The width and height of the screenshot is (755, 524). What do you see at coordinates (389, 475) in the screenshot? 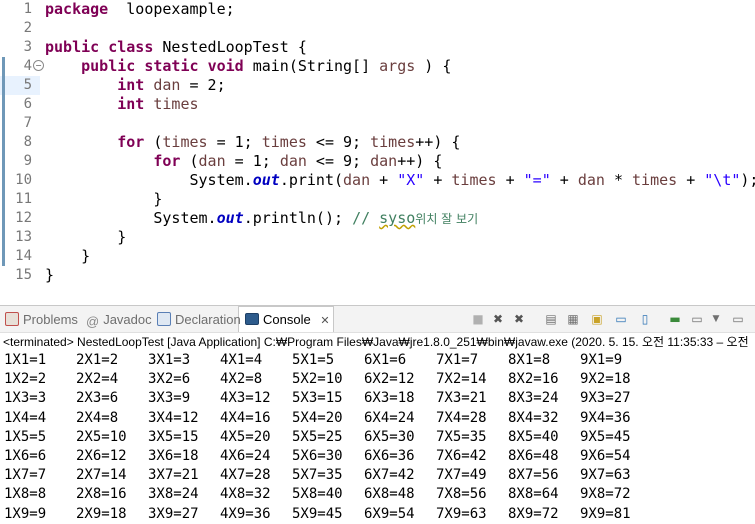
I see `output-cell: 6X7=42` at bounding box center [389, 475].